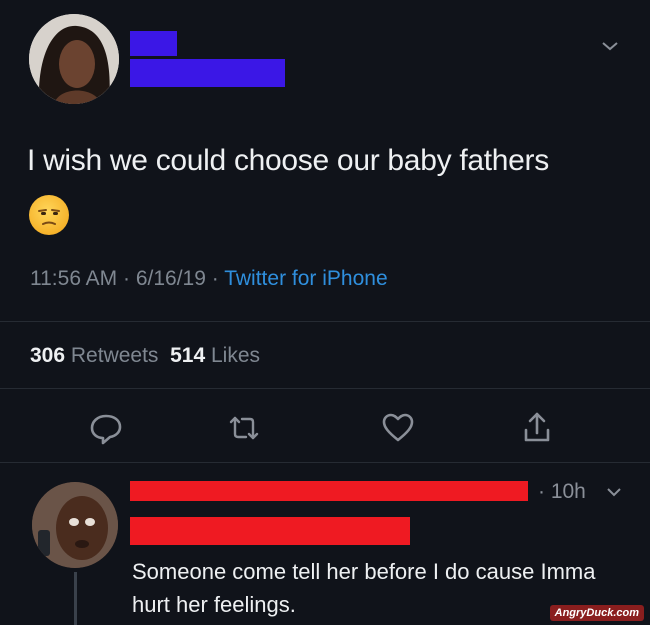 Image resolution: width=650 pixels, height=625 pixels. What do you see at coordinates (398, 428) in the screenshot?
I see `like-icon` at bounding box center [398, 428].